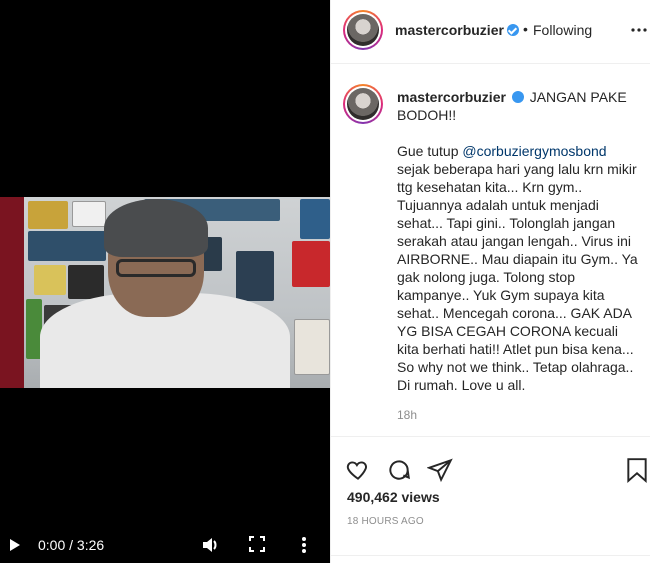 This screenshot has width=650, height=563. What do you see at coordinates (363, 104) in the screenshot?
I see `caption-avatar` at bounding box center [363, 104].